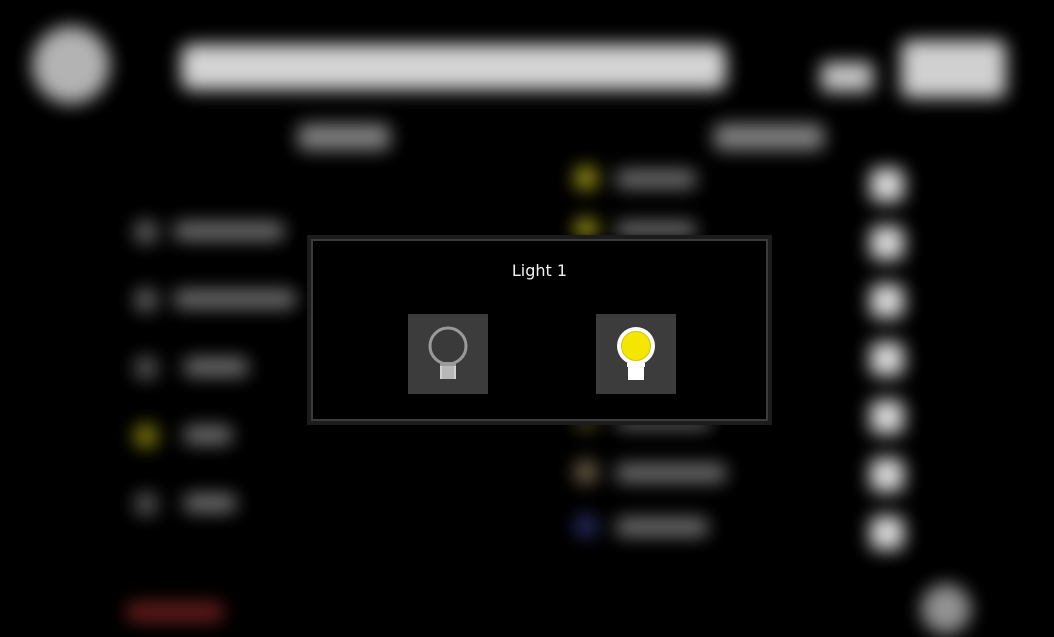 The height and width of the screenshot is (637, 1054). I want to click on blurred-avatar, so click(71, 65).